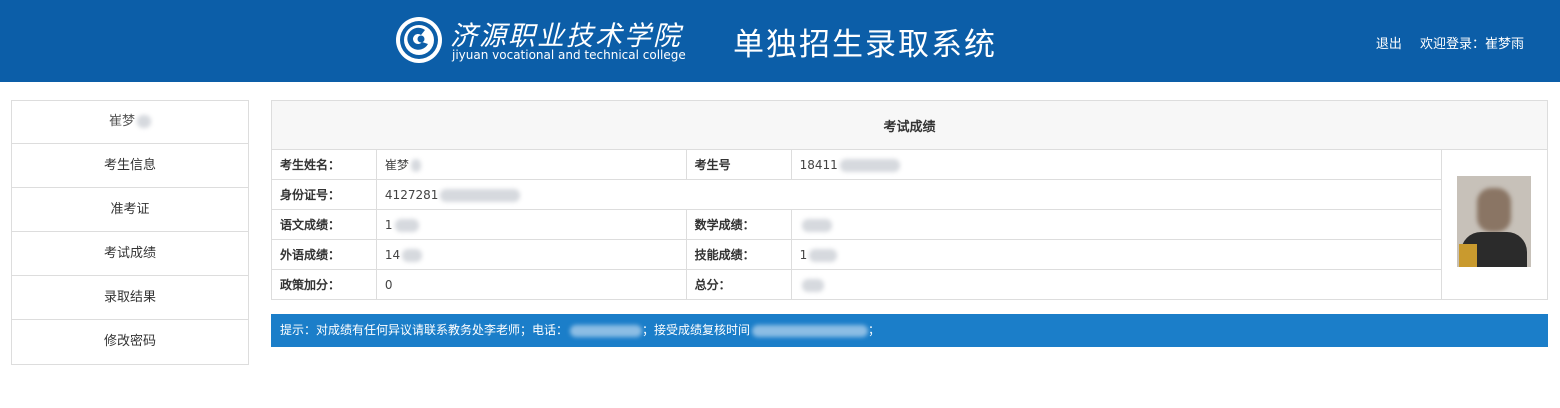 The image size is (1560, 408). What do you see at coordinates (130, 254) in the screenshot?
I see `sidebar-item-exam-scores: 考试成绩` at bounding box center [130, 254].